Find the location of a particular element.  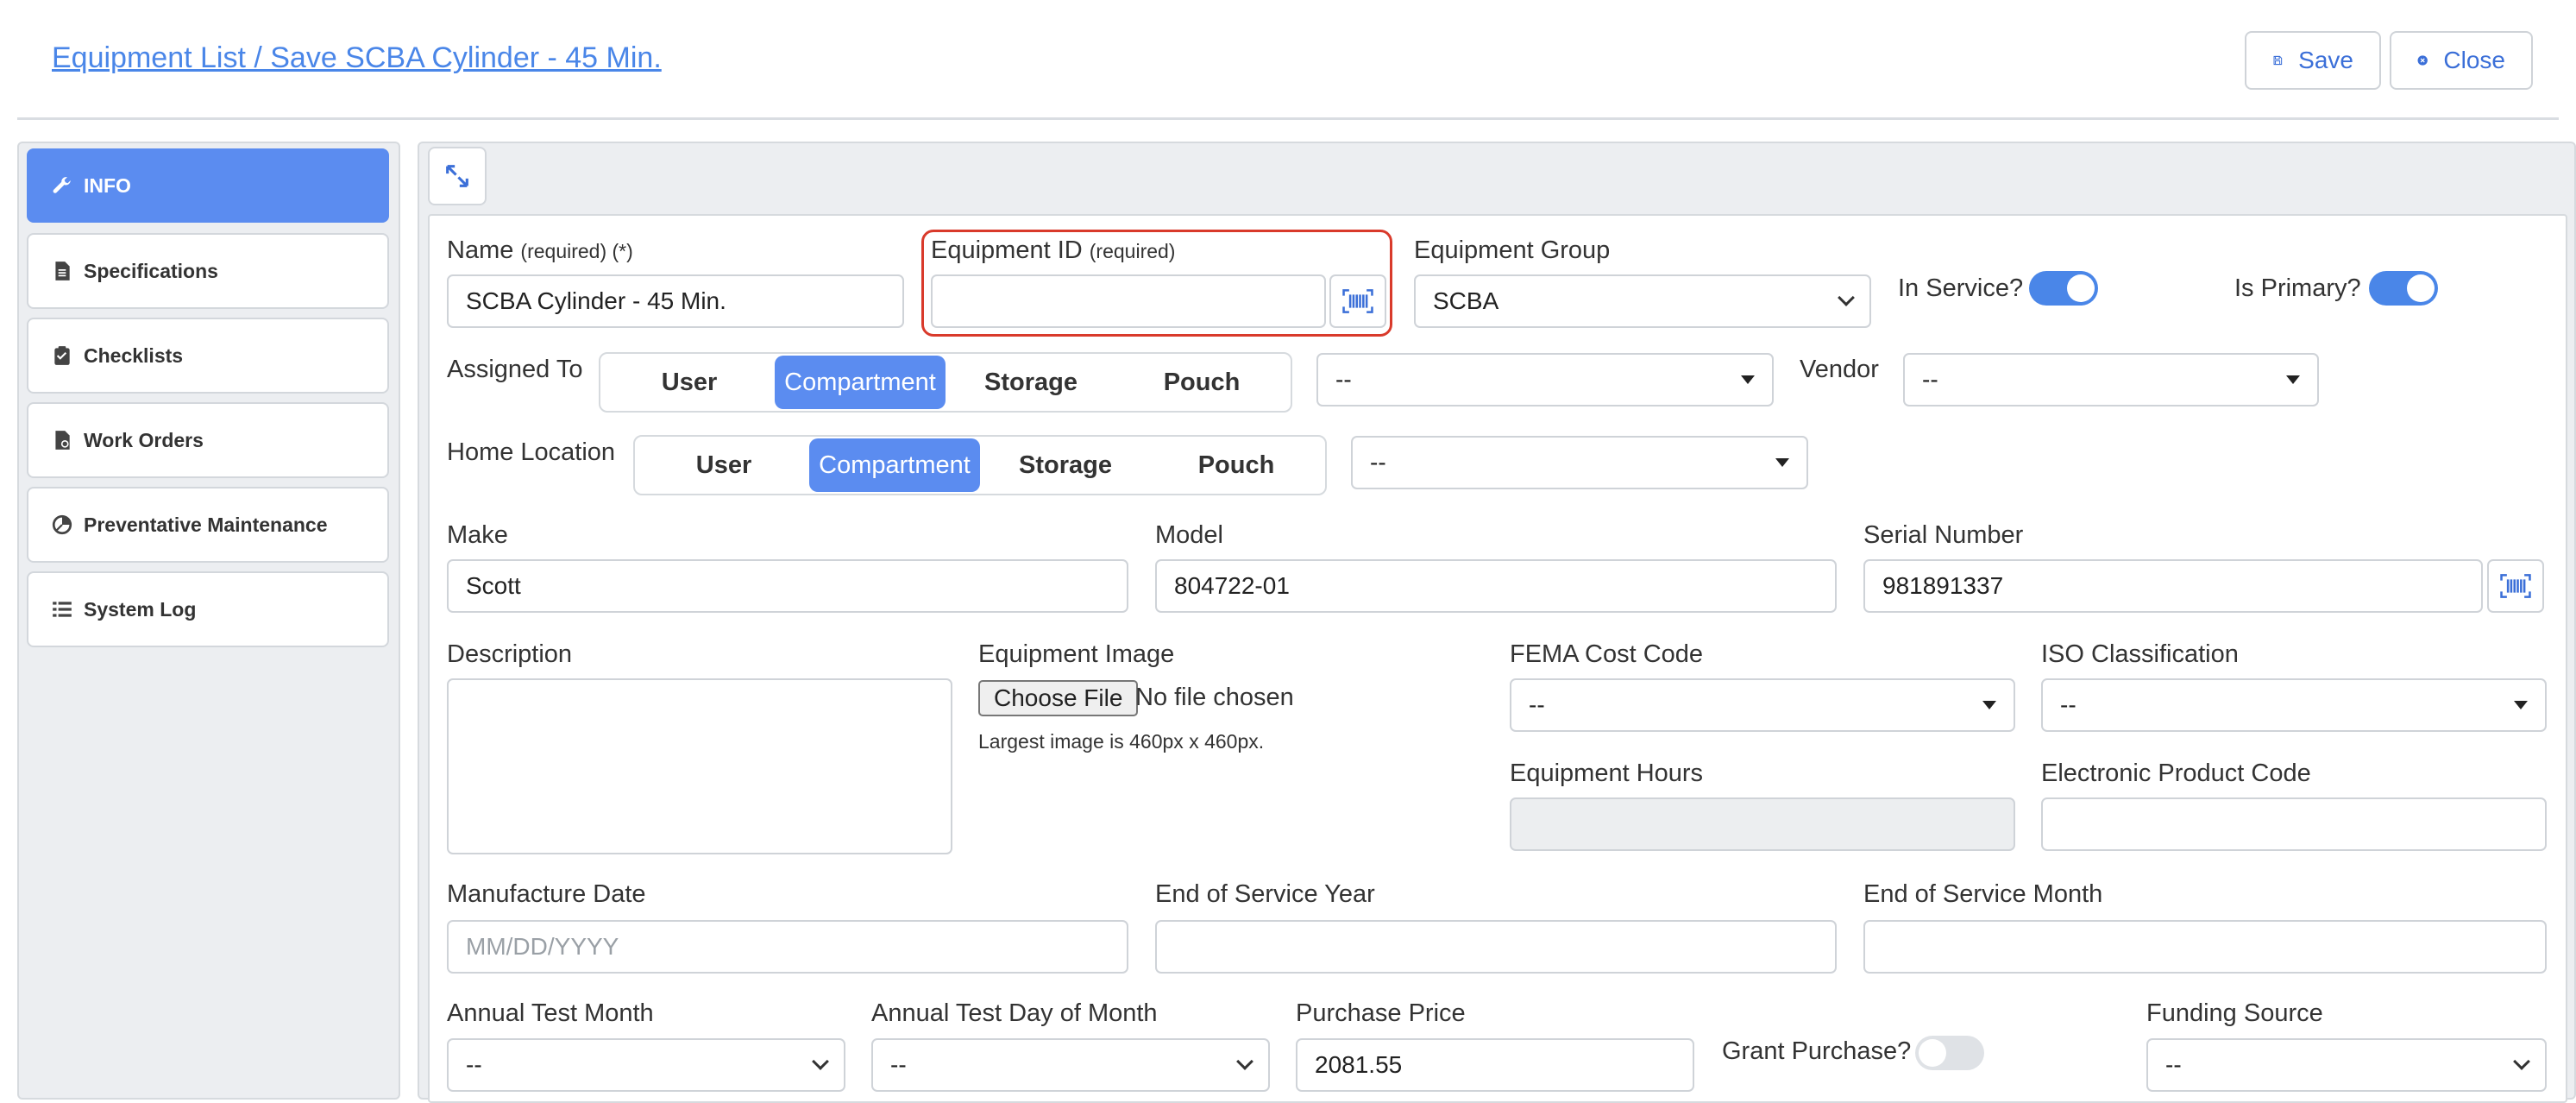

grant-purchase-label: Grant Purchase? is located at coordinates (1817, 1051).